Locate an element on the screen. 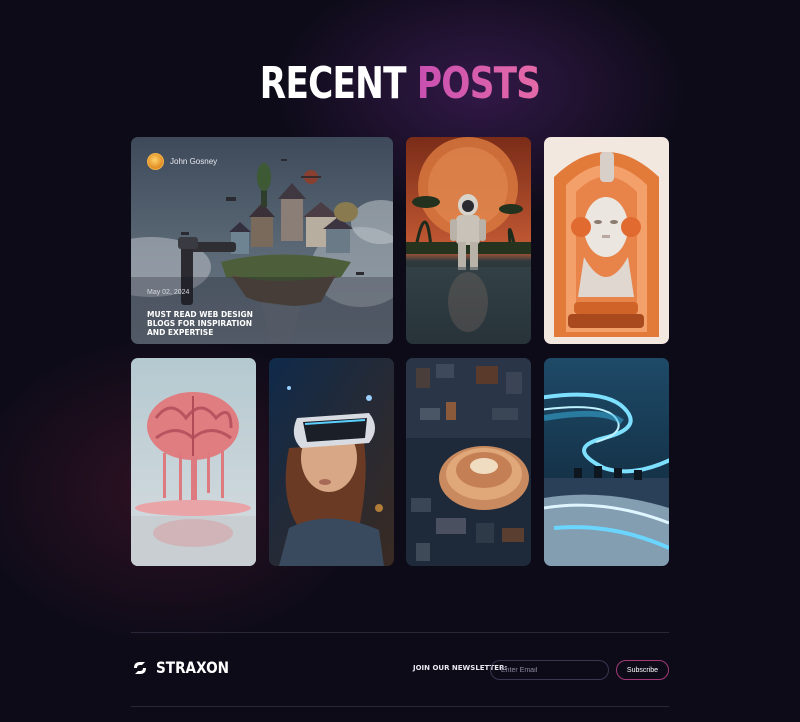  subscribe-button: Subscribe is located at coordinates (642, 670).